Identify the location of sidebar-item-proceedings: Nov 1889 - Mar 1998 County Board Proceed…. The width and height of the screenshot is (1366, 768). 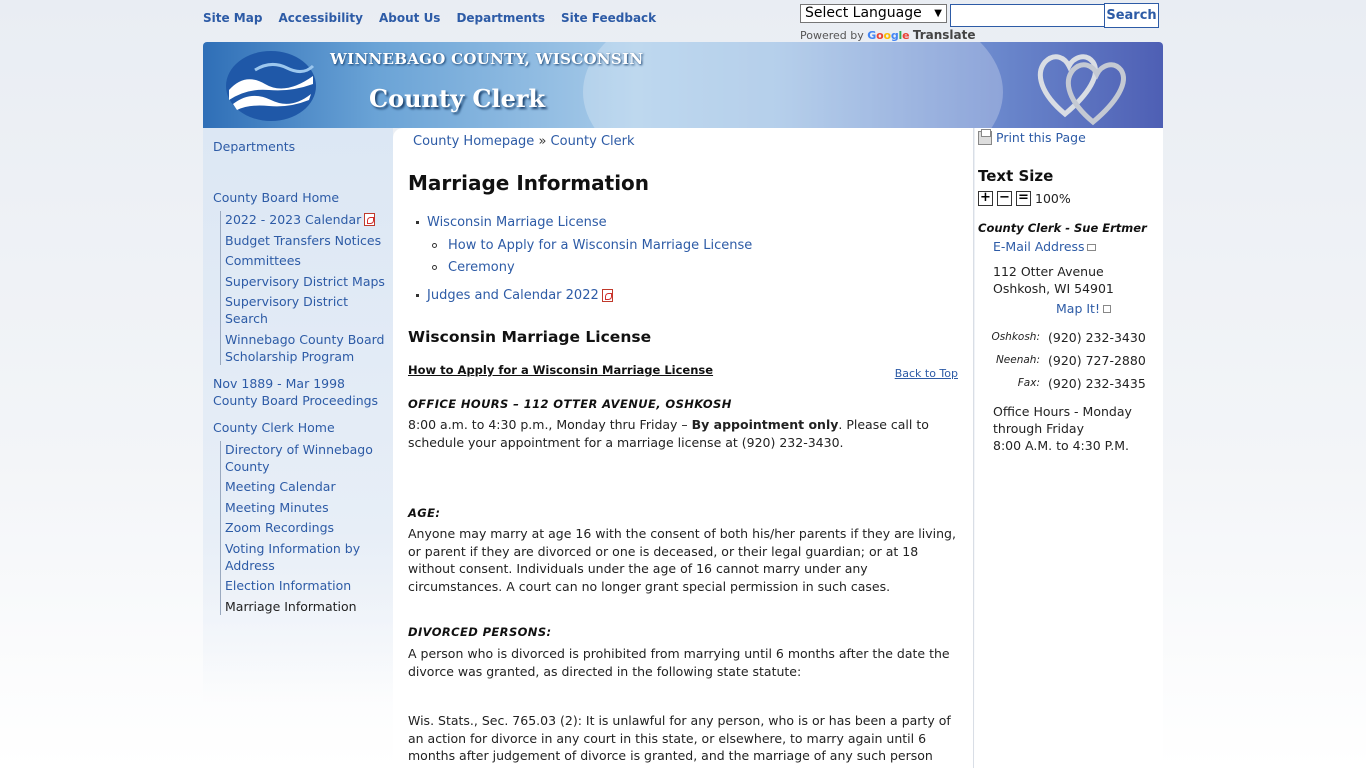
(303, 392).